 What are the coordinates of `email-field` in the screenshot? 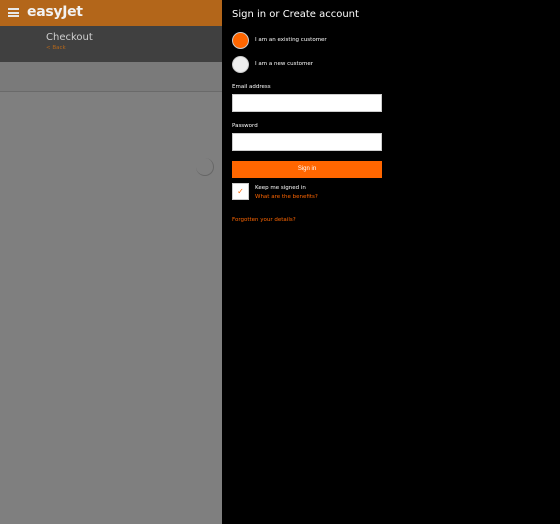 It's located at (307, 103).